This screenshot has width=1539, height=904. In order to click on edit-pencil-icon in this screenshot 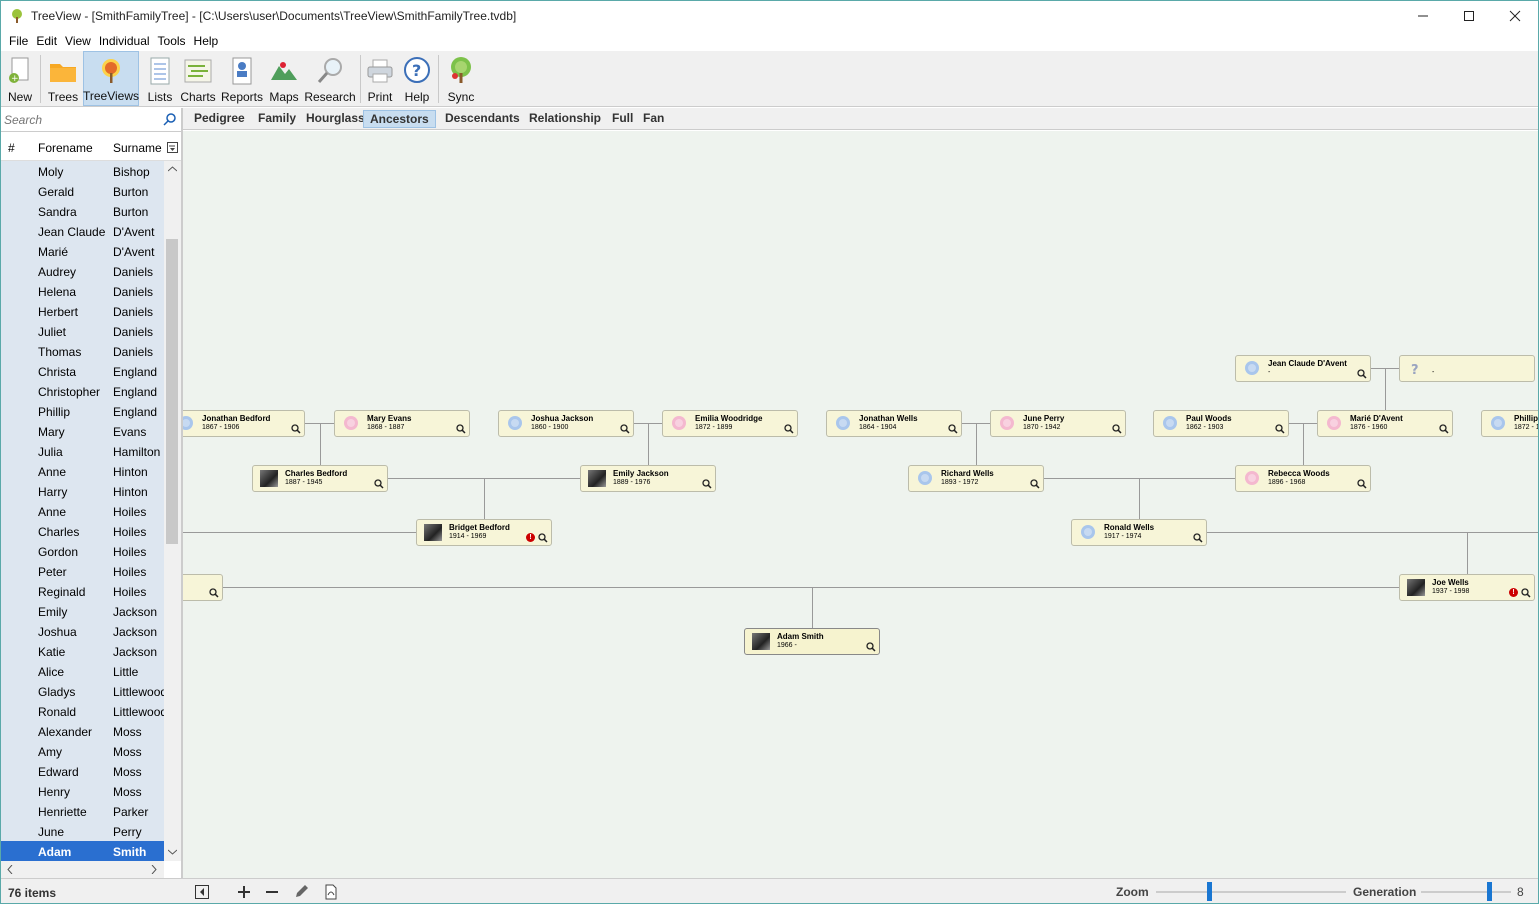, I will do `click(301, 892)`.